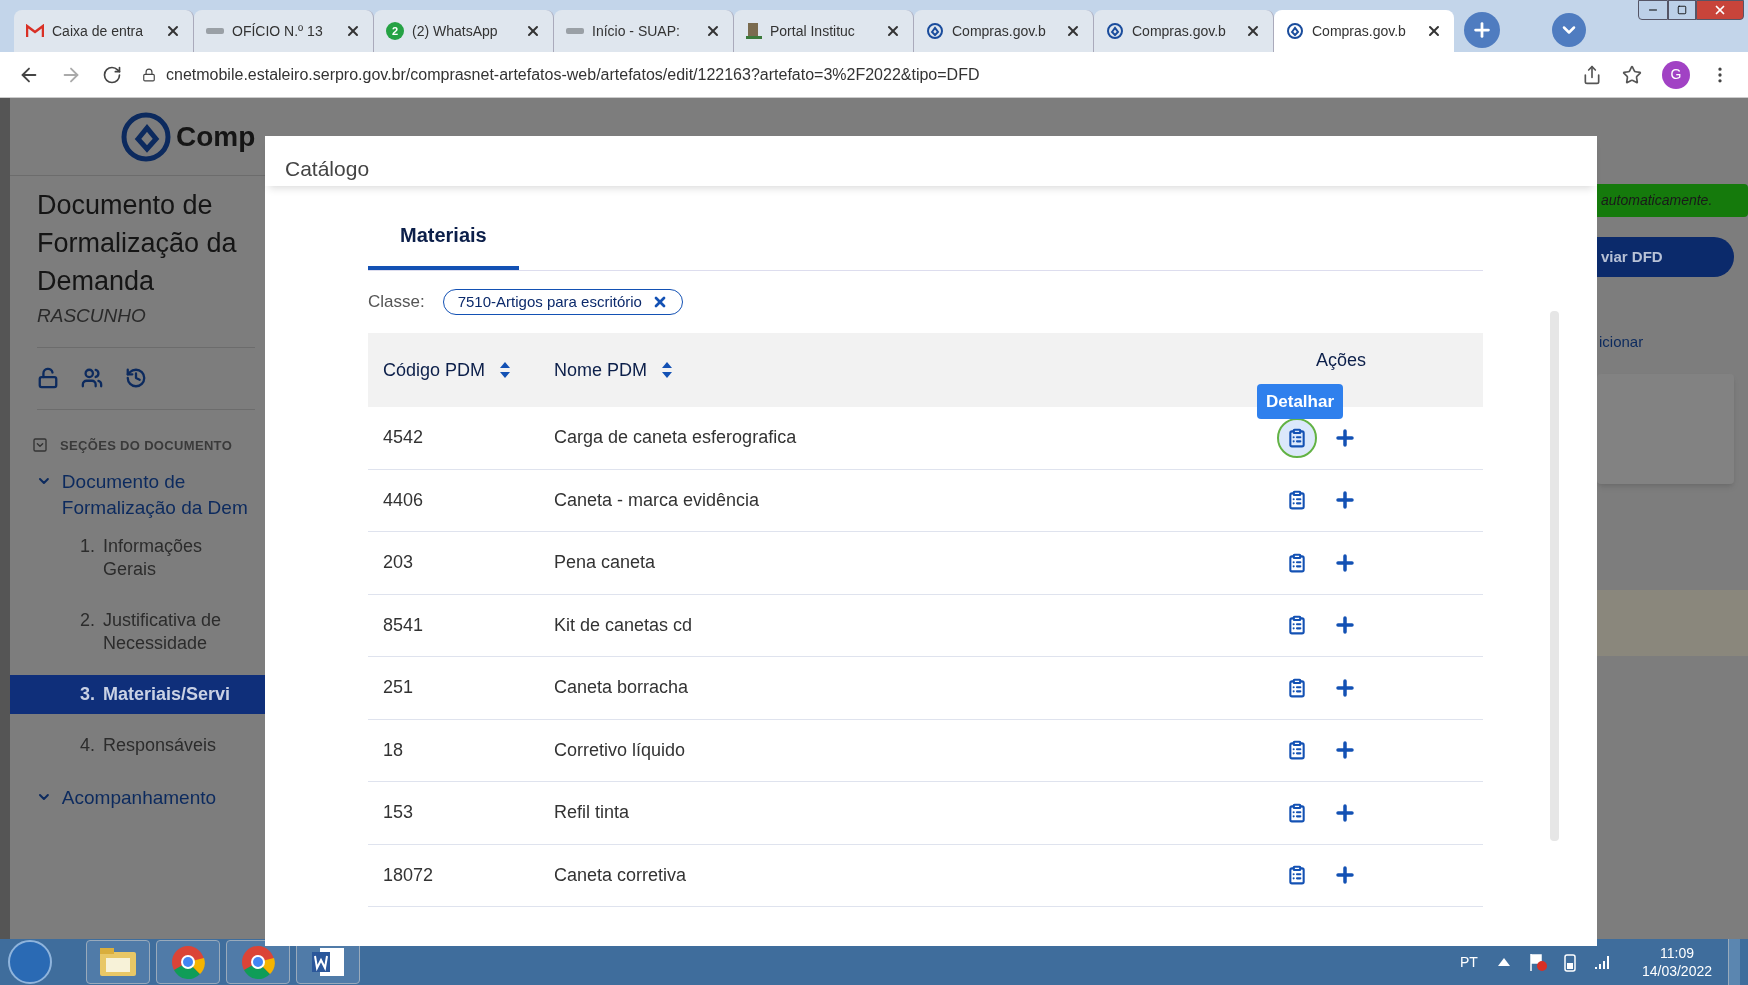 The image size is (1748, 985). Describe the element at coordinates (1569, 30) in the screenshot. I see `tab-list-button` at that location.